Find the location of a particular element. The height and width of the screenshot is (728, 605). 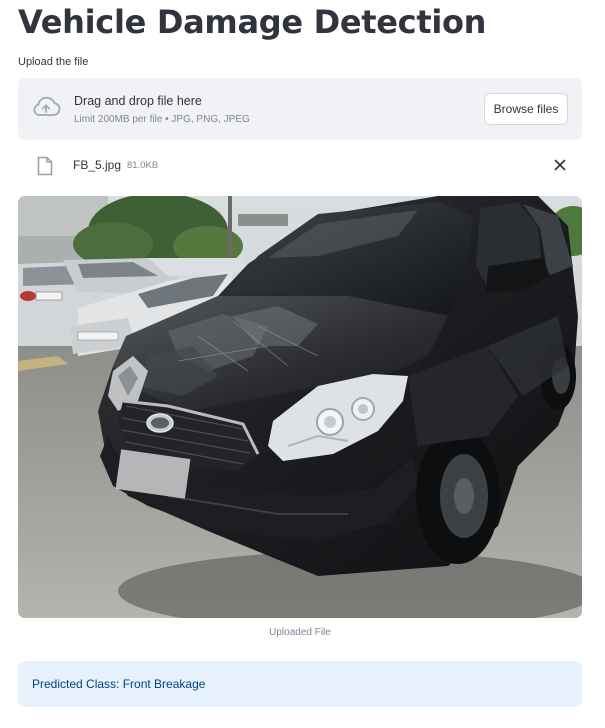

page-title: Vehicle Damage Detection is located at coordinates (252, 22).